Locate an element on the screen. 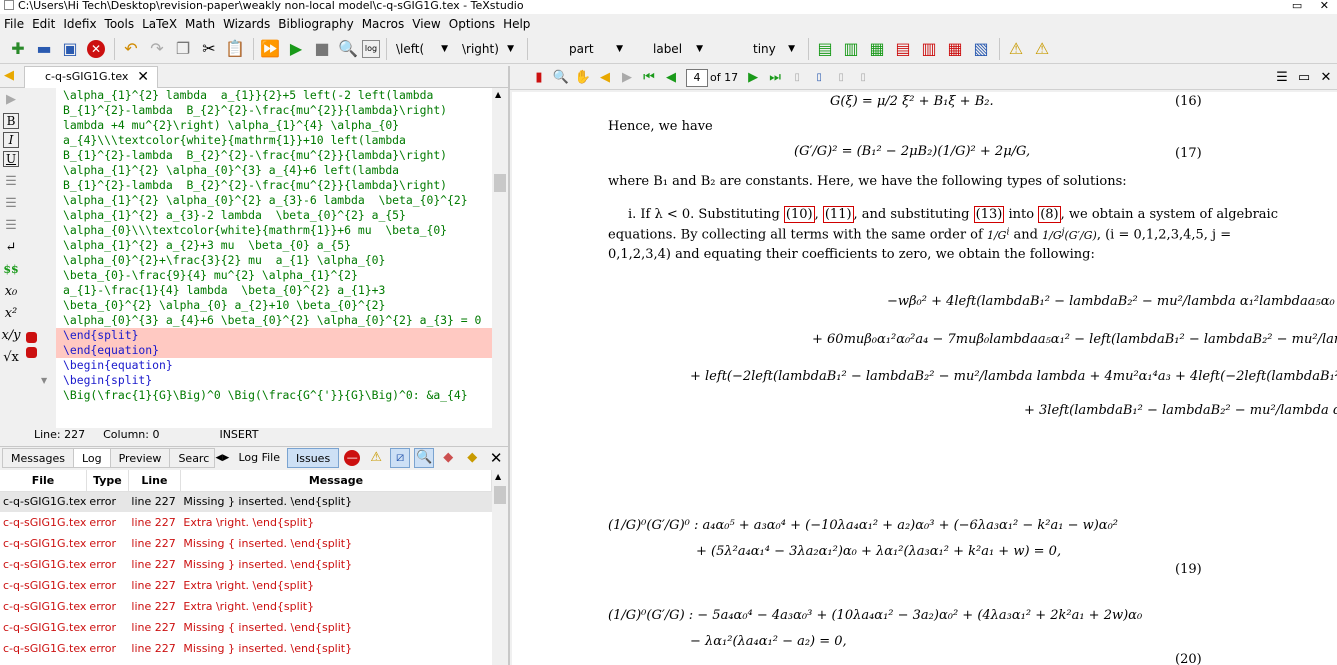 The width and height of the screenshot is (1337, 665). table-insert-column-icon: ▥ is located at coordinates (851, 49).